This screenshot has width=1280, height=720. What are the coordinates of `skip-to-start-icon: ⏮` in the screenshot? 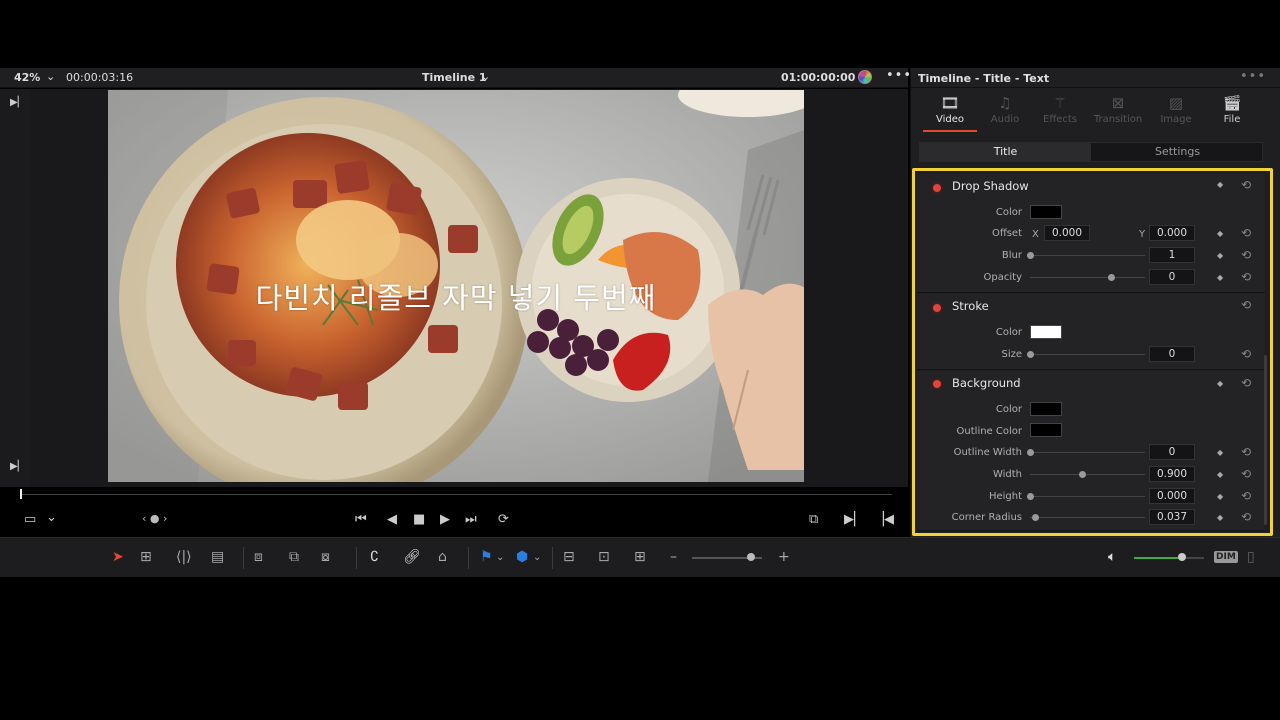 It's located at (361, 519).